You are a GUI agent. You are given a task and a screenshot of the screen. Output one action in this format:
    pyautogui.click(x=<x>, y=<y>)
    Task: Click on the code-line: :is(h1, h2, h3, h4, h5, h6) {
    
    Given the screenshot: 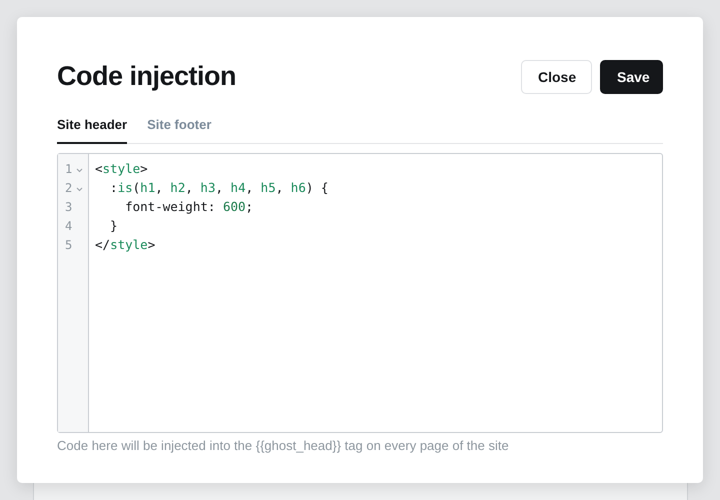 What is the action you would take?
    pyautogui.click(x=218, y=188)
    